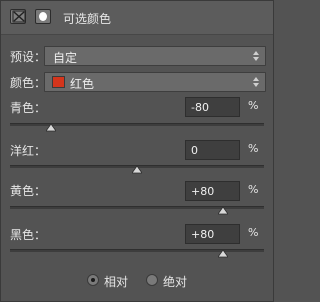 The width and height of the screenshot is (320, 302). What do you see at coordinates (222, 211) in the screenshot?
I see `yellow-slider-thumb` at bounding box center [222, 211].